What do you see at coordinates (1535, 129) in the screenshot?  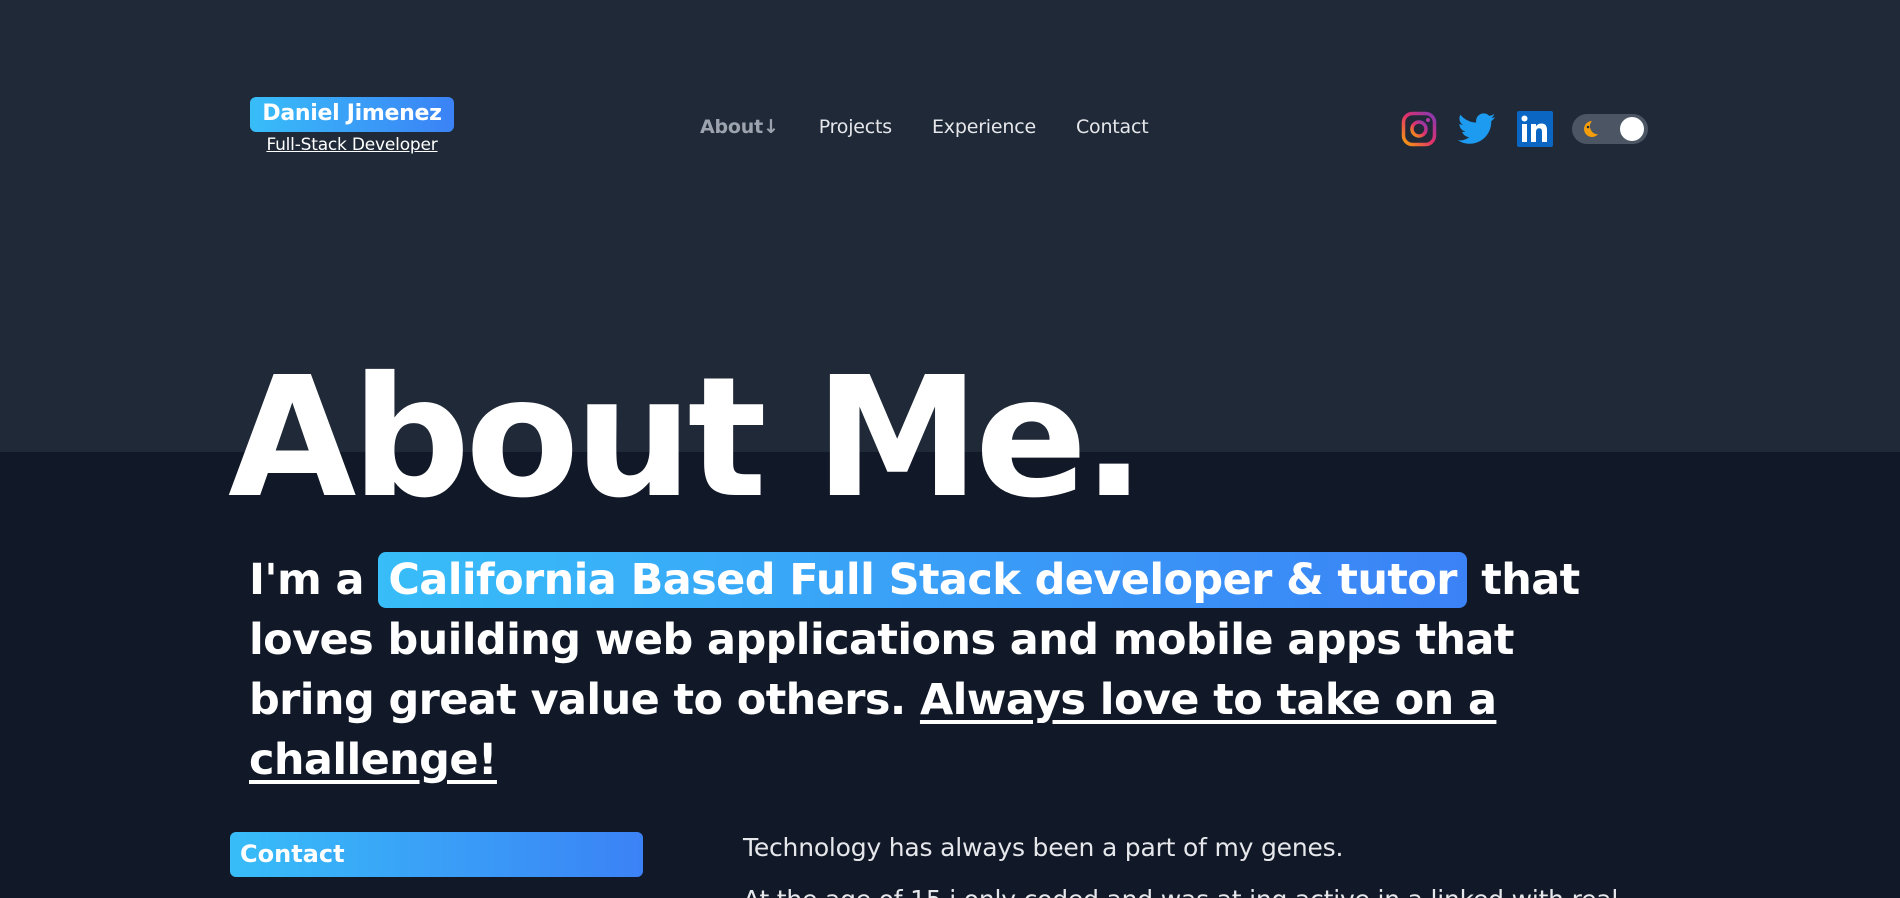 I see `linkedin-icon` at bounding box center [1535, 129].